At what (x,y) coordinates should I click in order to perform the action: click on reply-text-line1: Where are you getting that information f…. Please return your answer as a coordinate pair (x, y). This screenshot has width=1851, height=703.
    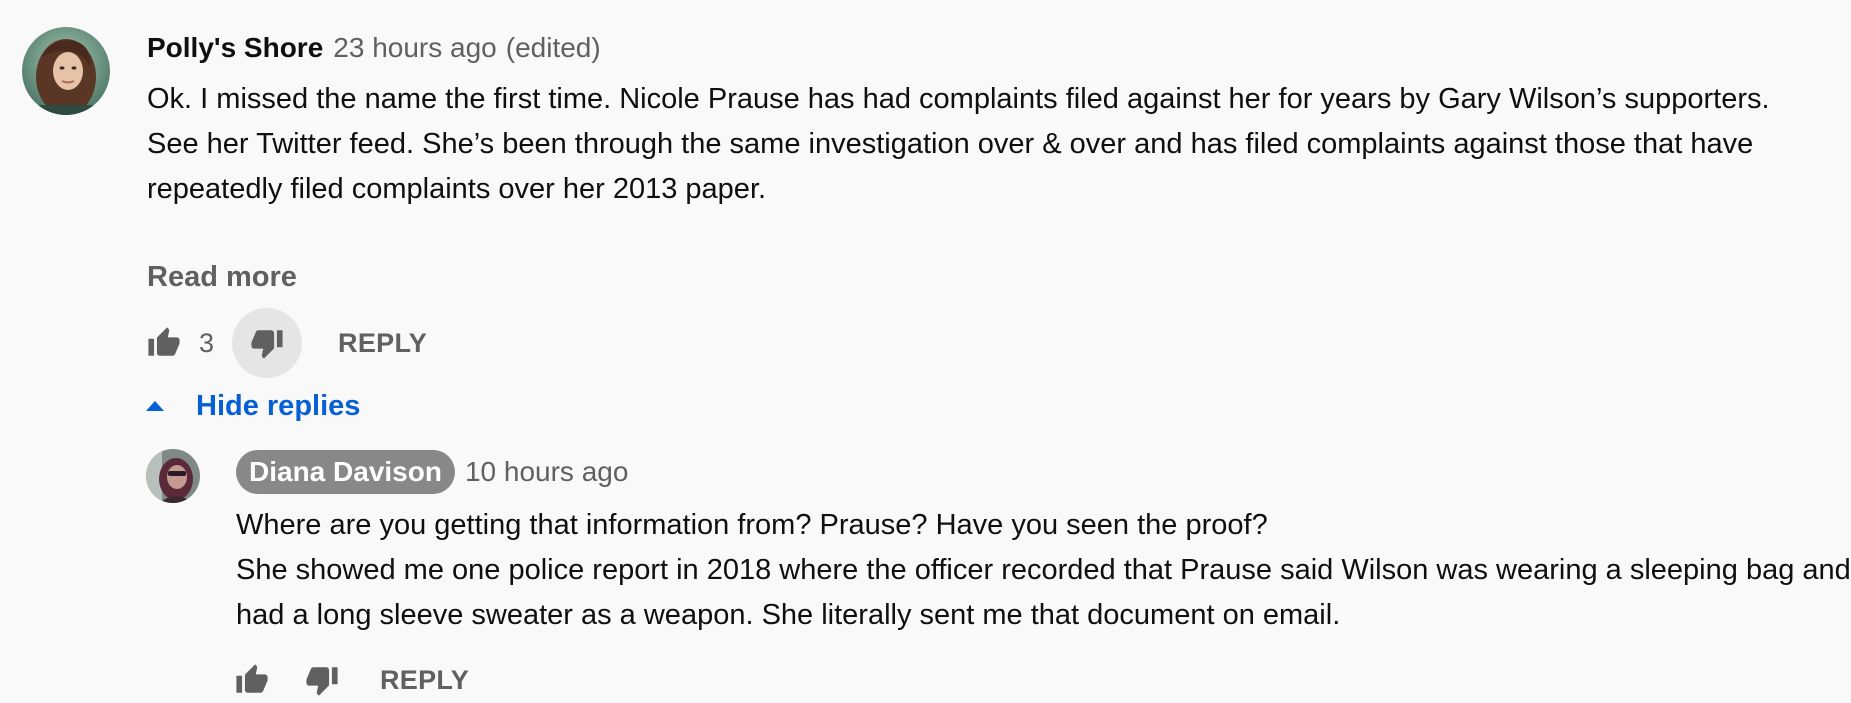
    Looking at the image, I should click on (752, 525).